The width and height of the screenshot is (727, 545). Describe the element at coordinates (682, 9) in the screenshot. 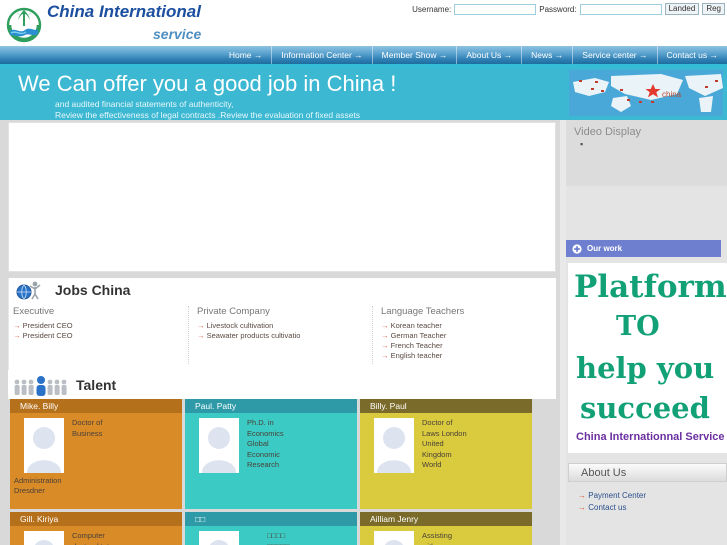

I see `login-button: Landed` at that location.